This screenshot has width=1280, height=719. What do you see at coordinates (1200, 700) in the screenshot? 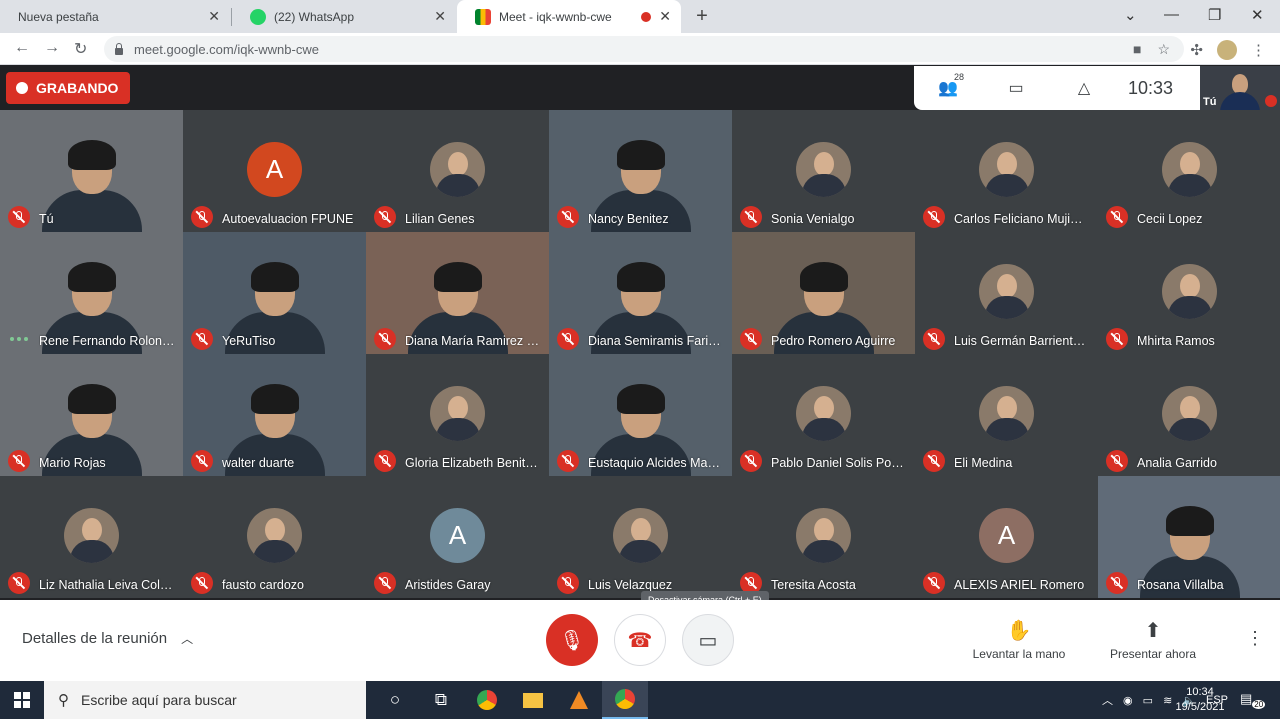
I see `taskbar-clock: 10:34 19/5/2021` at bounding box center [1200, 700].